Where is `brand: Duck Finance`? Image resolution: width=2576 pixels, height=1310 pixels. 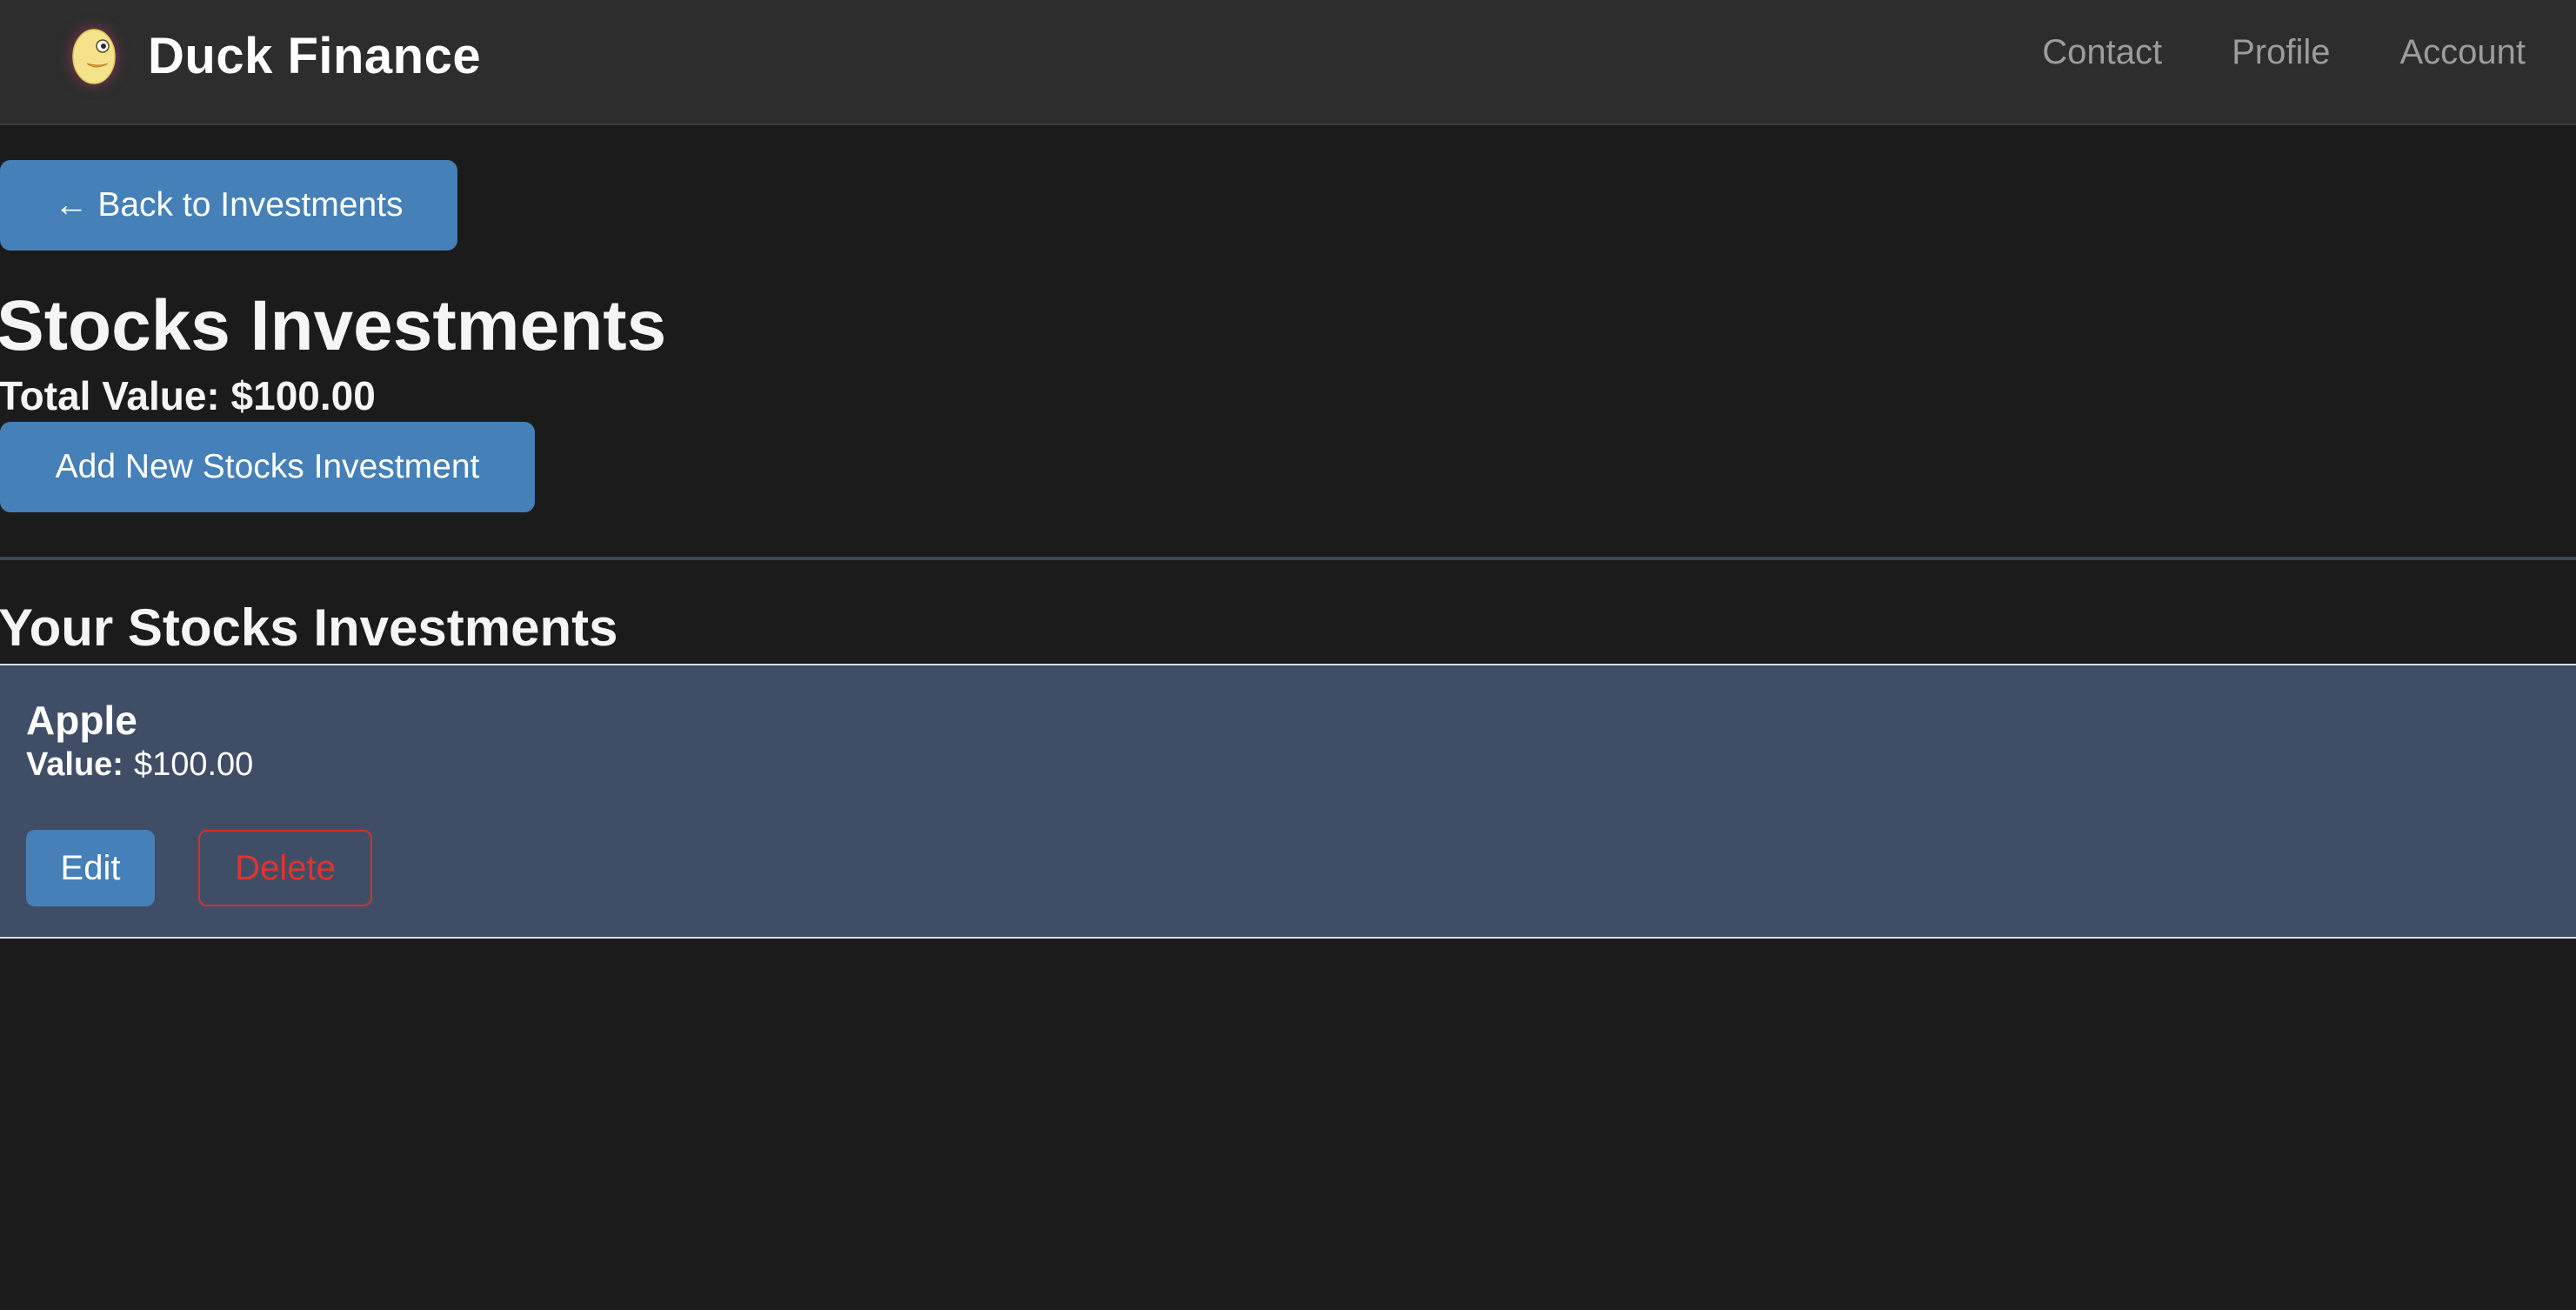 brand: Duck Finance is located at coordinates (275, 56).